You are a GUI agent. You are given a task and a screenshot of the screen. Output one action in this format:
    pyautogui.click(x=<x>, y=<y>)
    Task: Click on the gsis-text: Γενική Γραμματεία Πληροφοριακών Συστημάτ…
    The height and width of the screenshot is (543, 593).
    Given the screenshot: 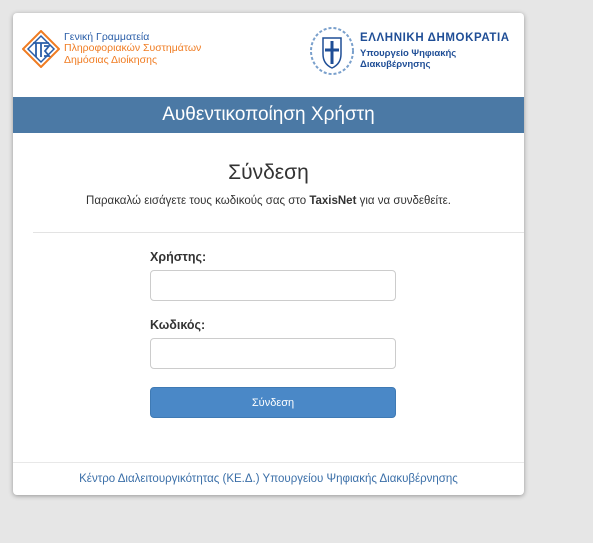 What is the action you would take?
    pyautogui.click(x=132, y=49)
    